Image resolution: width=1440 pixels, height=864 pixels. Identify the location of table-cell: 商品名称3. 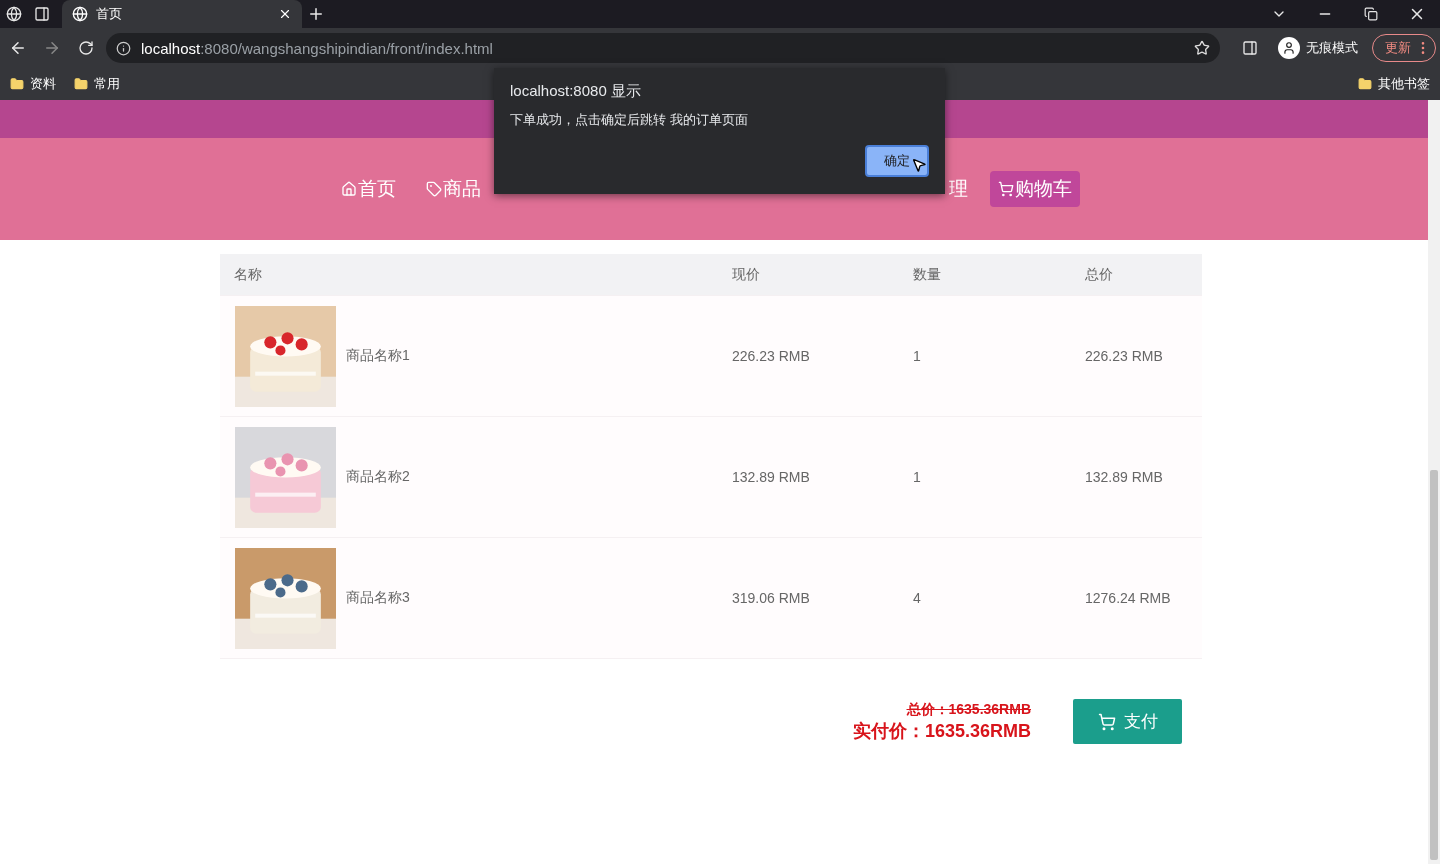
(378, 598).